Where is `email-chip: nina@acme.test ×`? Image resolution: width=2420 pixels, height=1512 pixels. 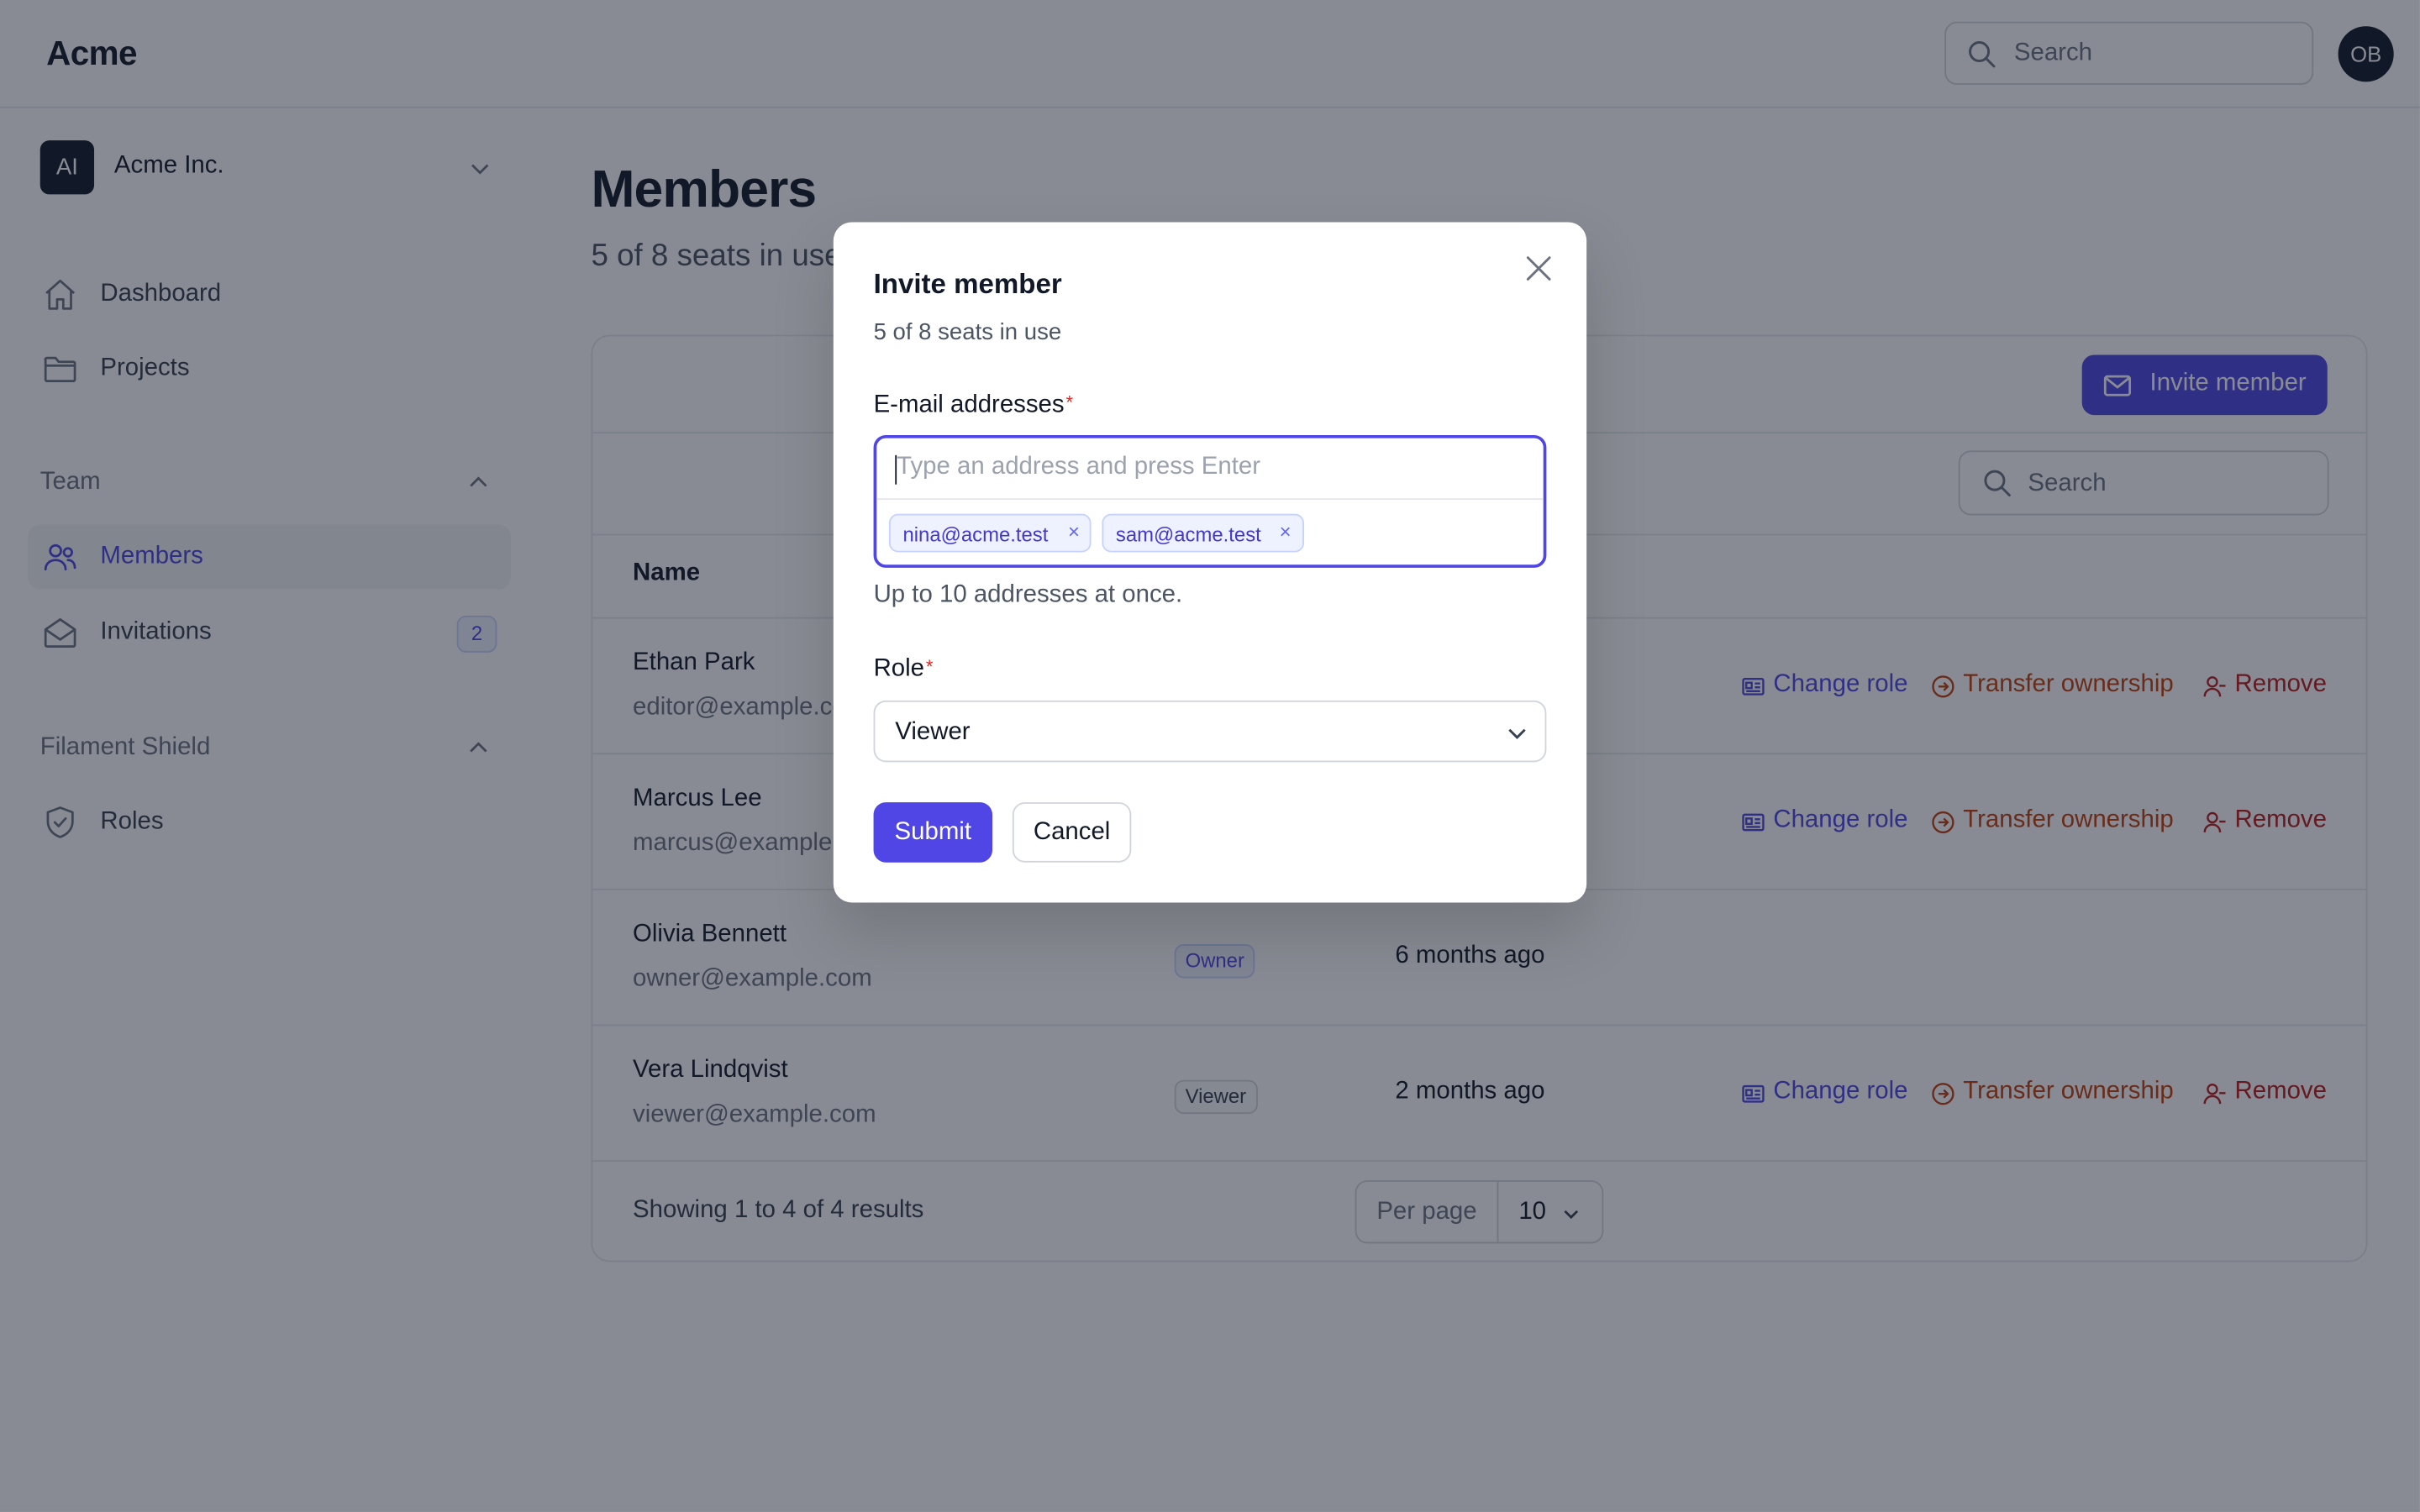 email-chip: nina@acme.test × is located at coordinates (990, 533).